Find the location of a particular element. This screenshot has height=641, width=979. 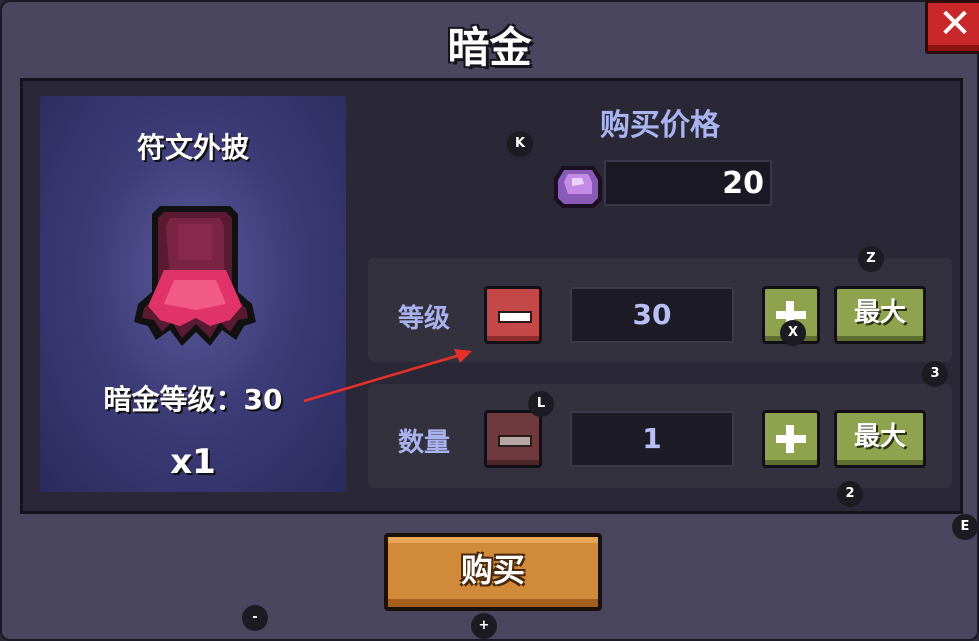

hotkey-hint-l: L is located at coordinates (541, 404).